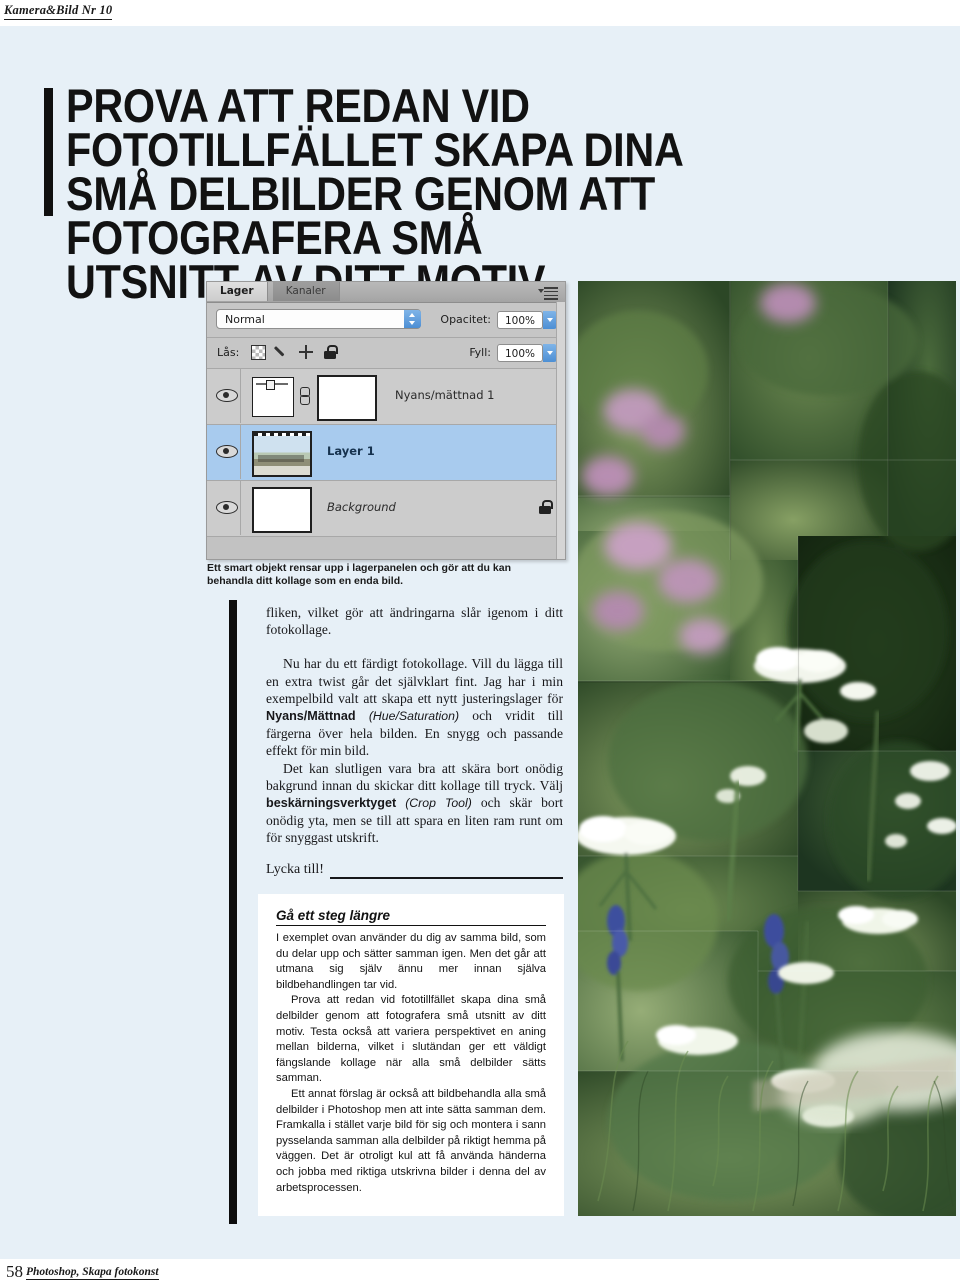 The image size is (960, 1285). I want to click on opacity-label: Opacitet:, so click(465, 319).